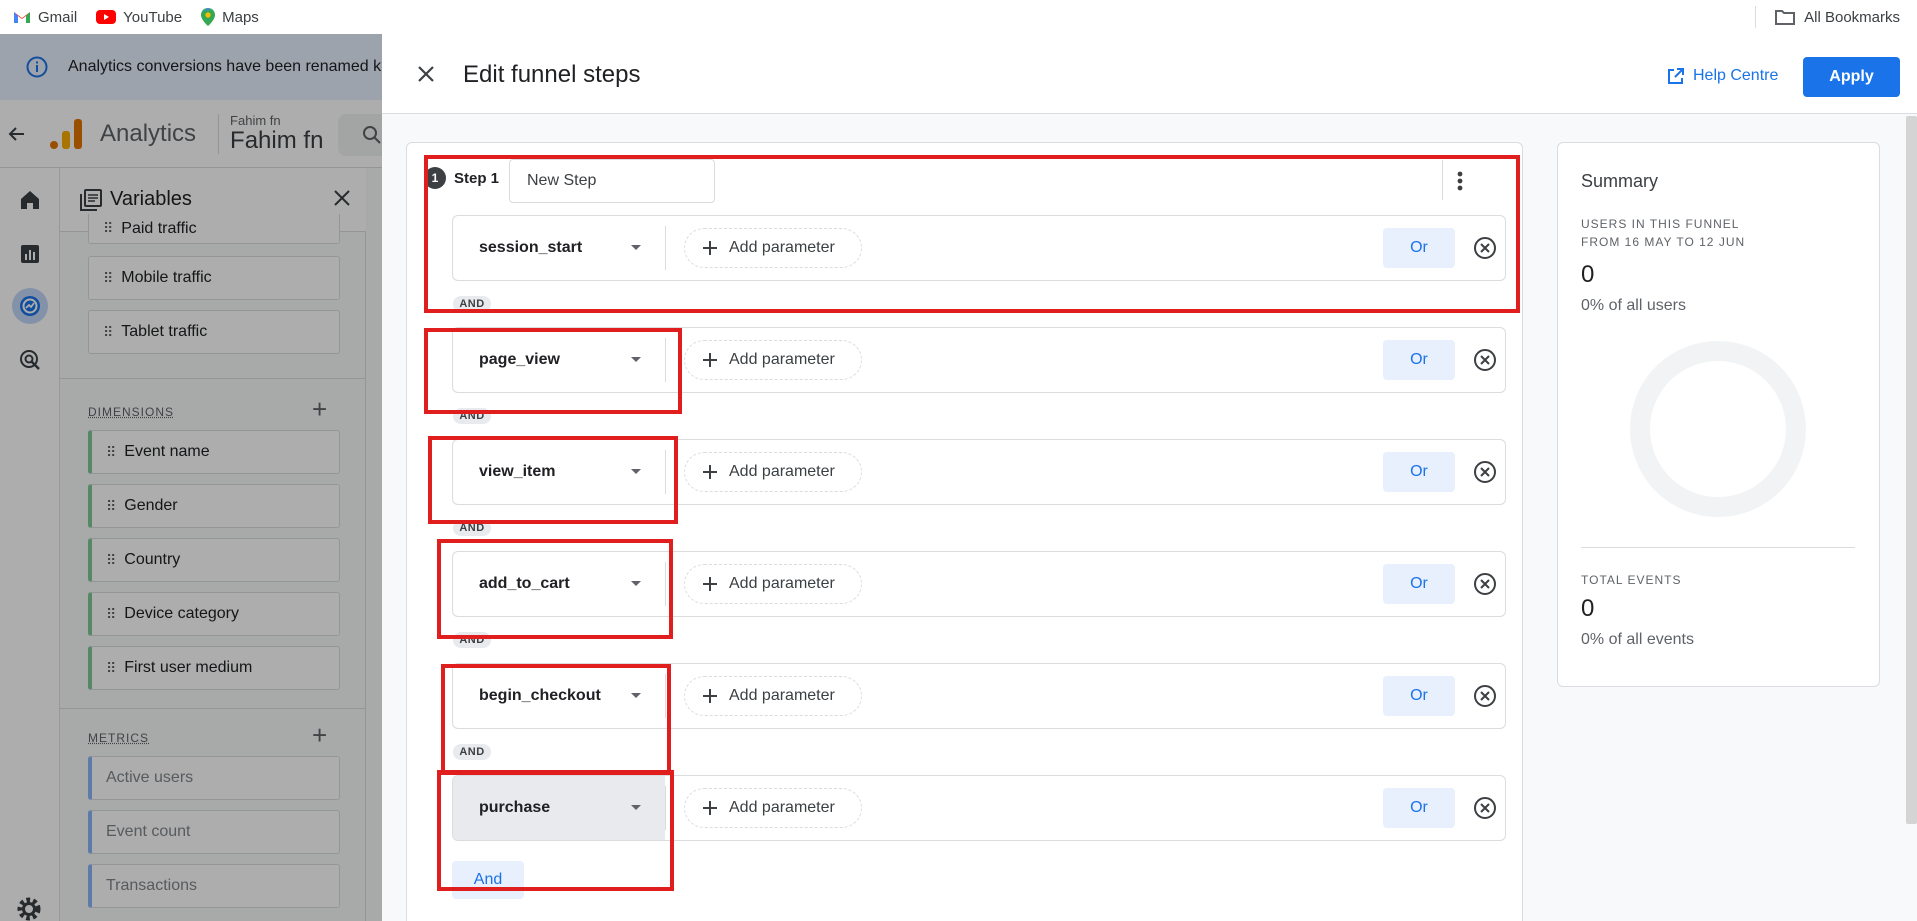 This screenshot has height=921, width=1917. Describe the element at coordinates (208, 17) in the screenshot. I see `maps-icon` at that location.